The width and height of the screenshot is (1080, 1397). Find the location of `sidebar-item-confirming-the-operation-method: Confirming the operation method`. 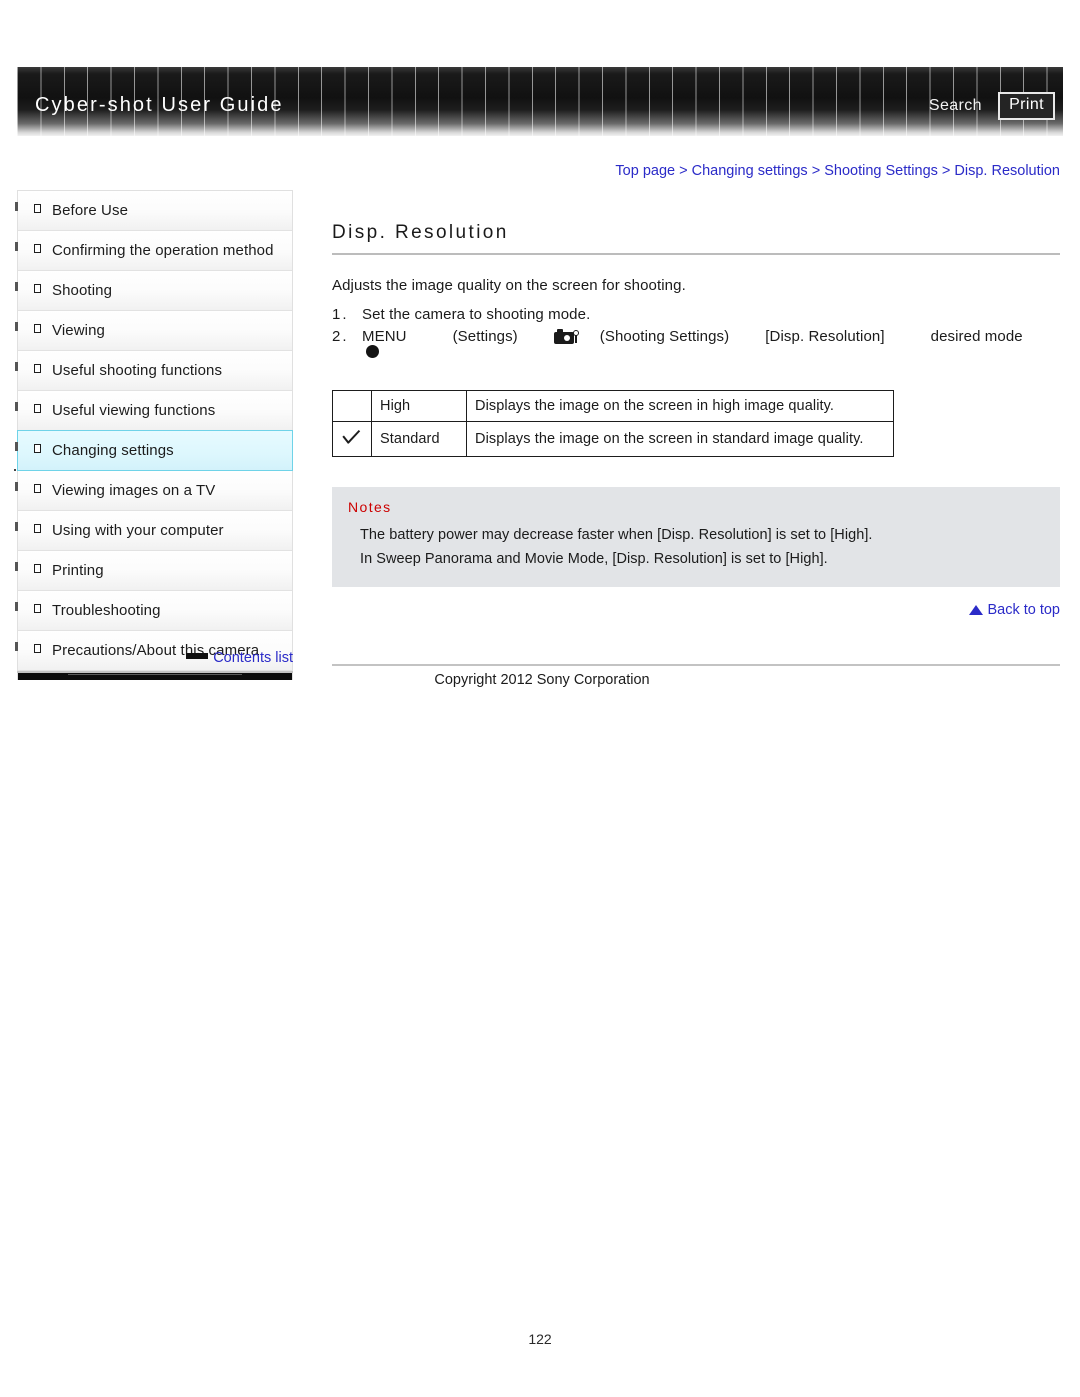

sidebar-item-confirming-the-operation-method: Confirming the operation method is located at coordinates (153, 251).